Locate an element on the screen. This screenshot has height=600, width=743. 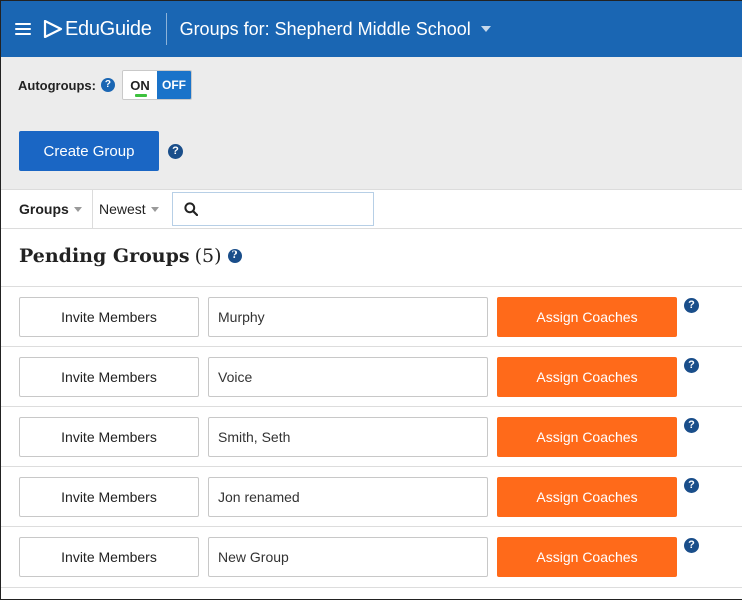
filter-bar: Groups Newest is located at coordinates (371, 209).